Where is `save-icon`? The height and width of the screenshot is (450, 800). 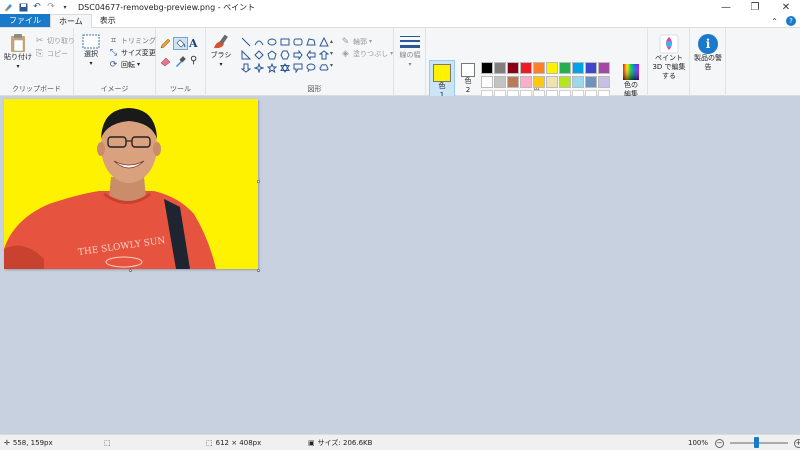 save-icon is located at coordinates (23, 7).